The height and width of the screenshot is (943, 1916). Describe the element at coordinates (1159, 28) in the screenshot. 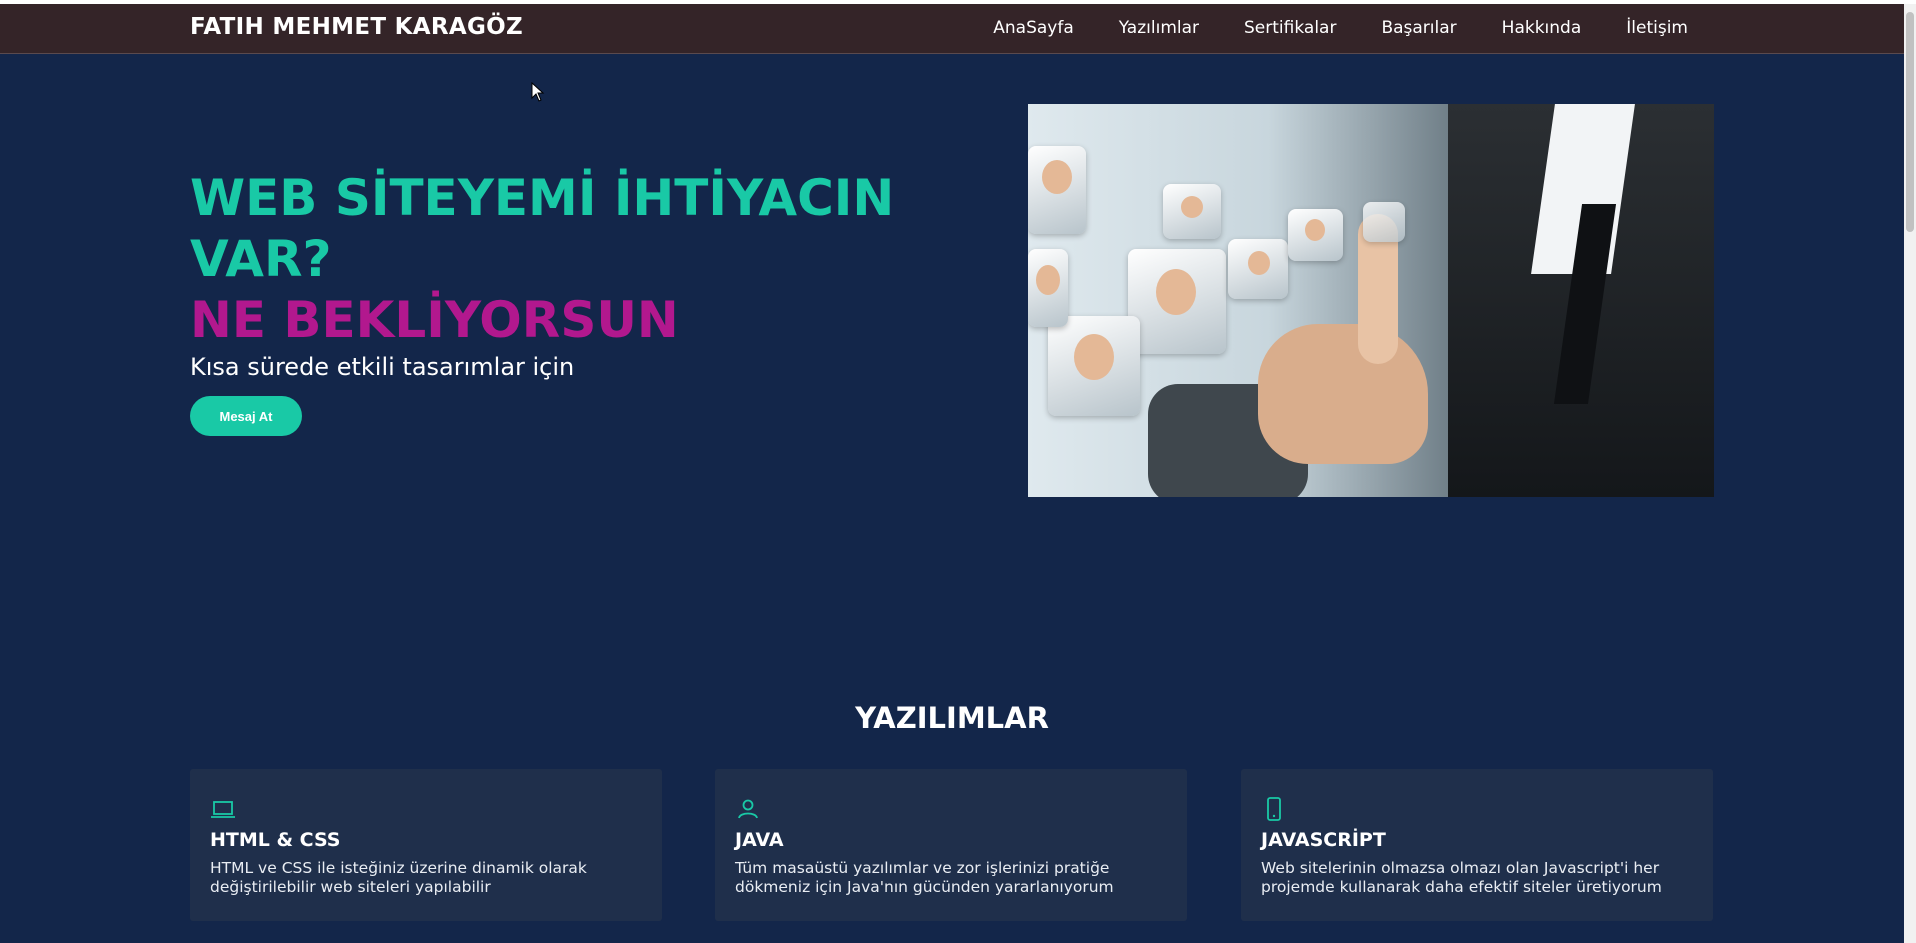

I see `nav-link-yazilimlar: Yazılımlar` at that location.